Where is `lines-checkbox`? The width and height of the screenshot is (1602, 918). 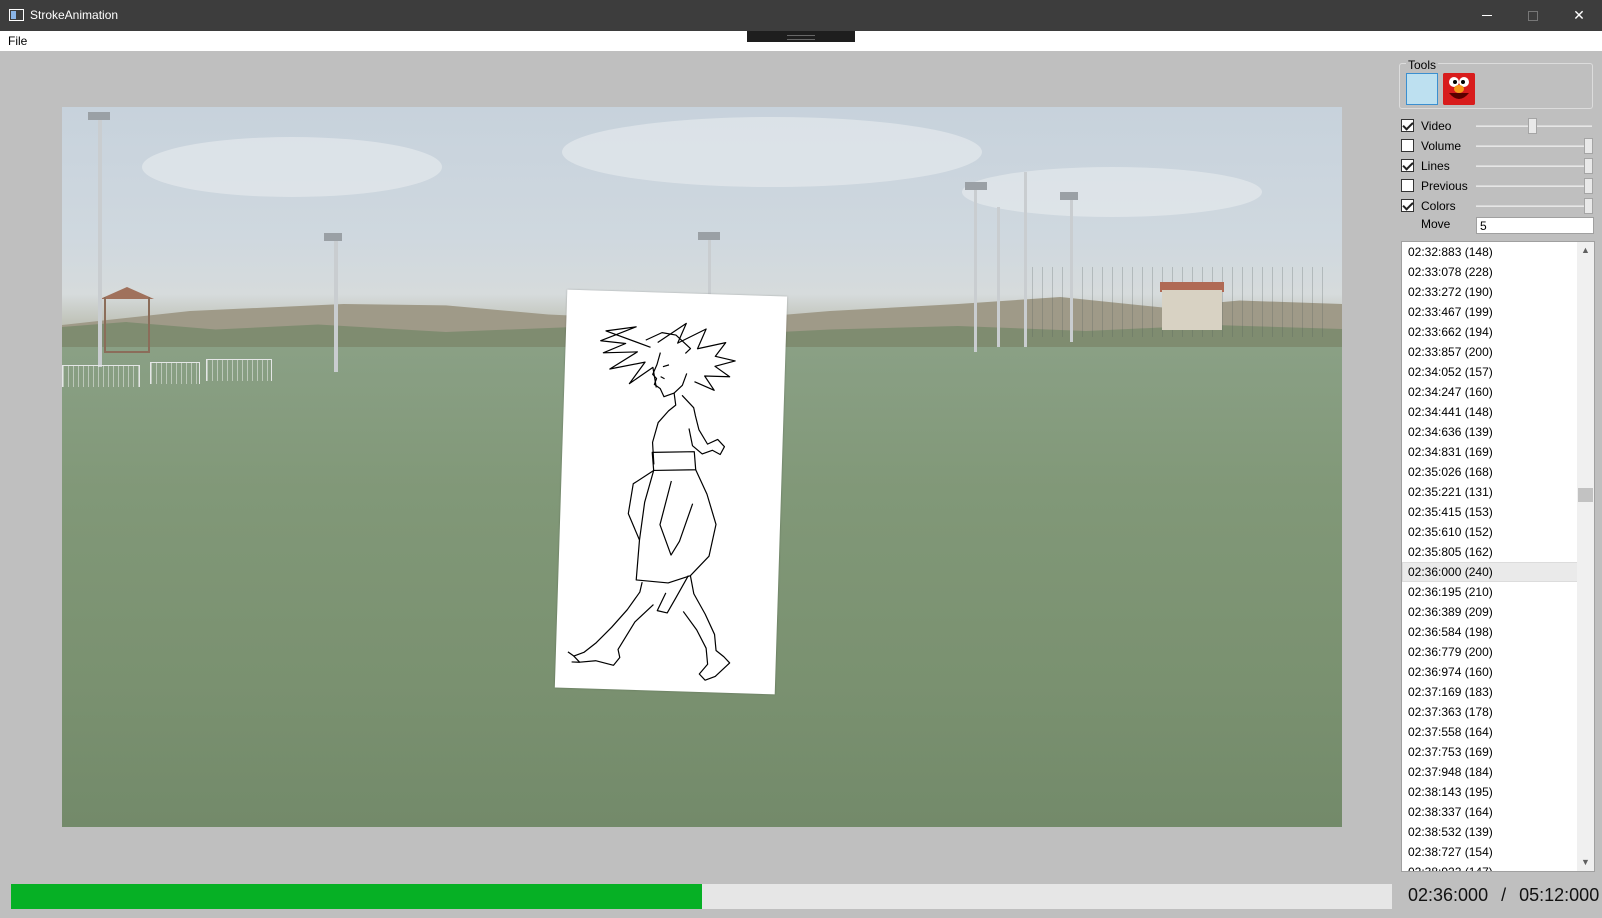
lines-checkbox is located at coordinates (1407, 165).